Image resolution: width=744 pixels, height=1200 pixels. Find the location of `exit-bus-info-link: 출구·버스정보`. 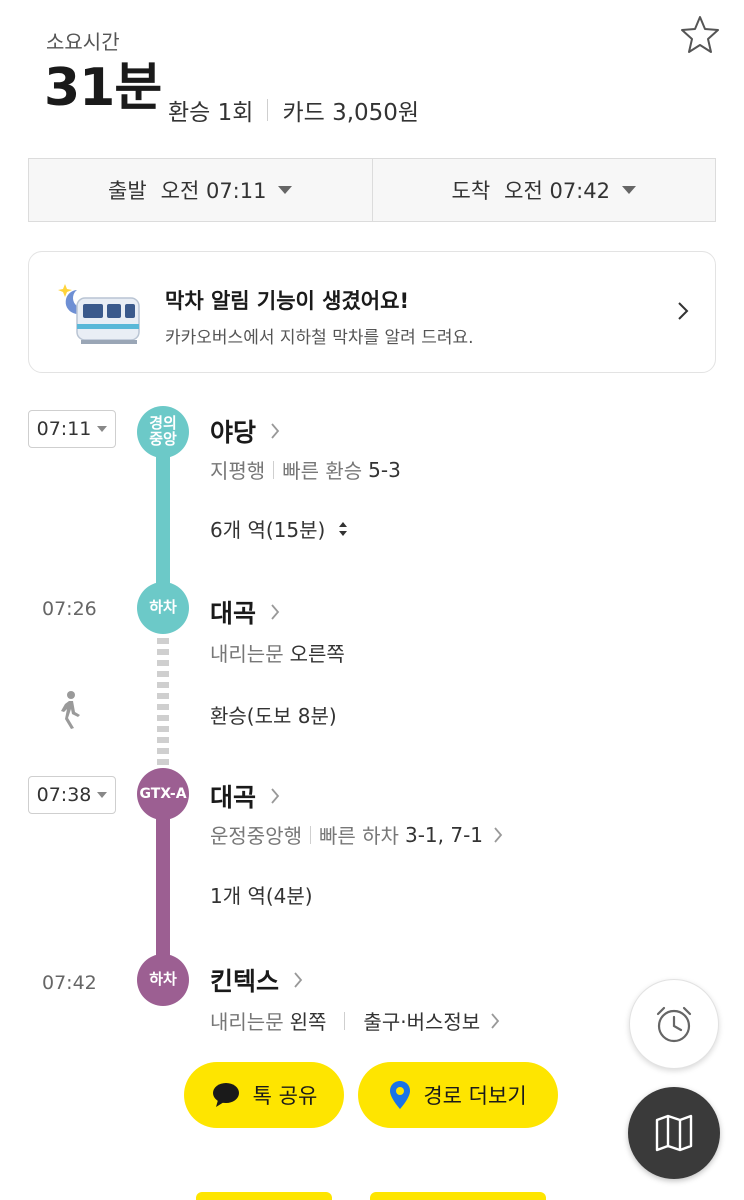

exit-bus-info-link: 출구·버스정보 is located at coordinates (421, 1020).